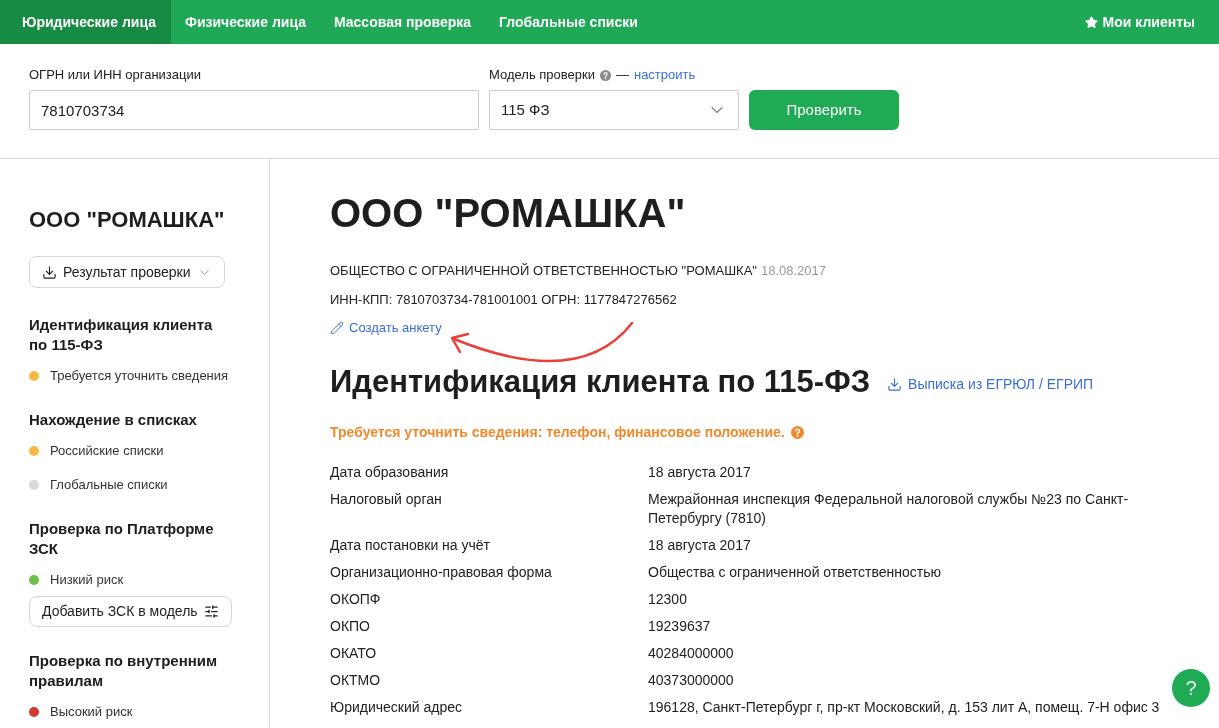  Describe the element at coordinates (543, 271) in the screenshot. I see `company-full-name: ОБЩЕСТВО С ОГРАНИЧЕННОЙ ОТВЕТСТВЕННОСТЬЮ "РОМАШКА"` at that location.